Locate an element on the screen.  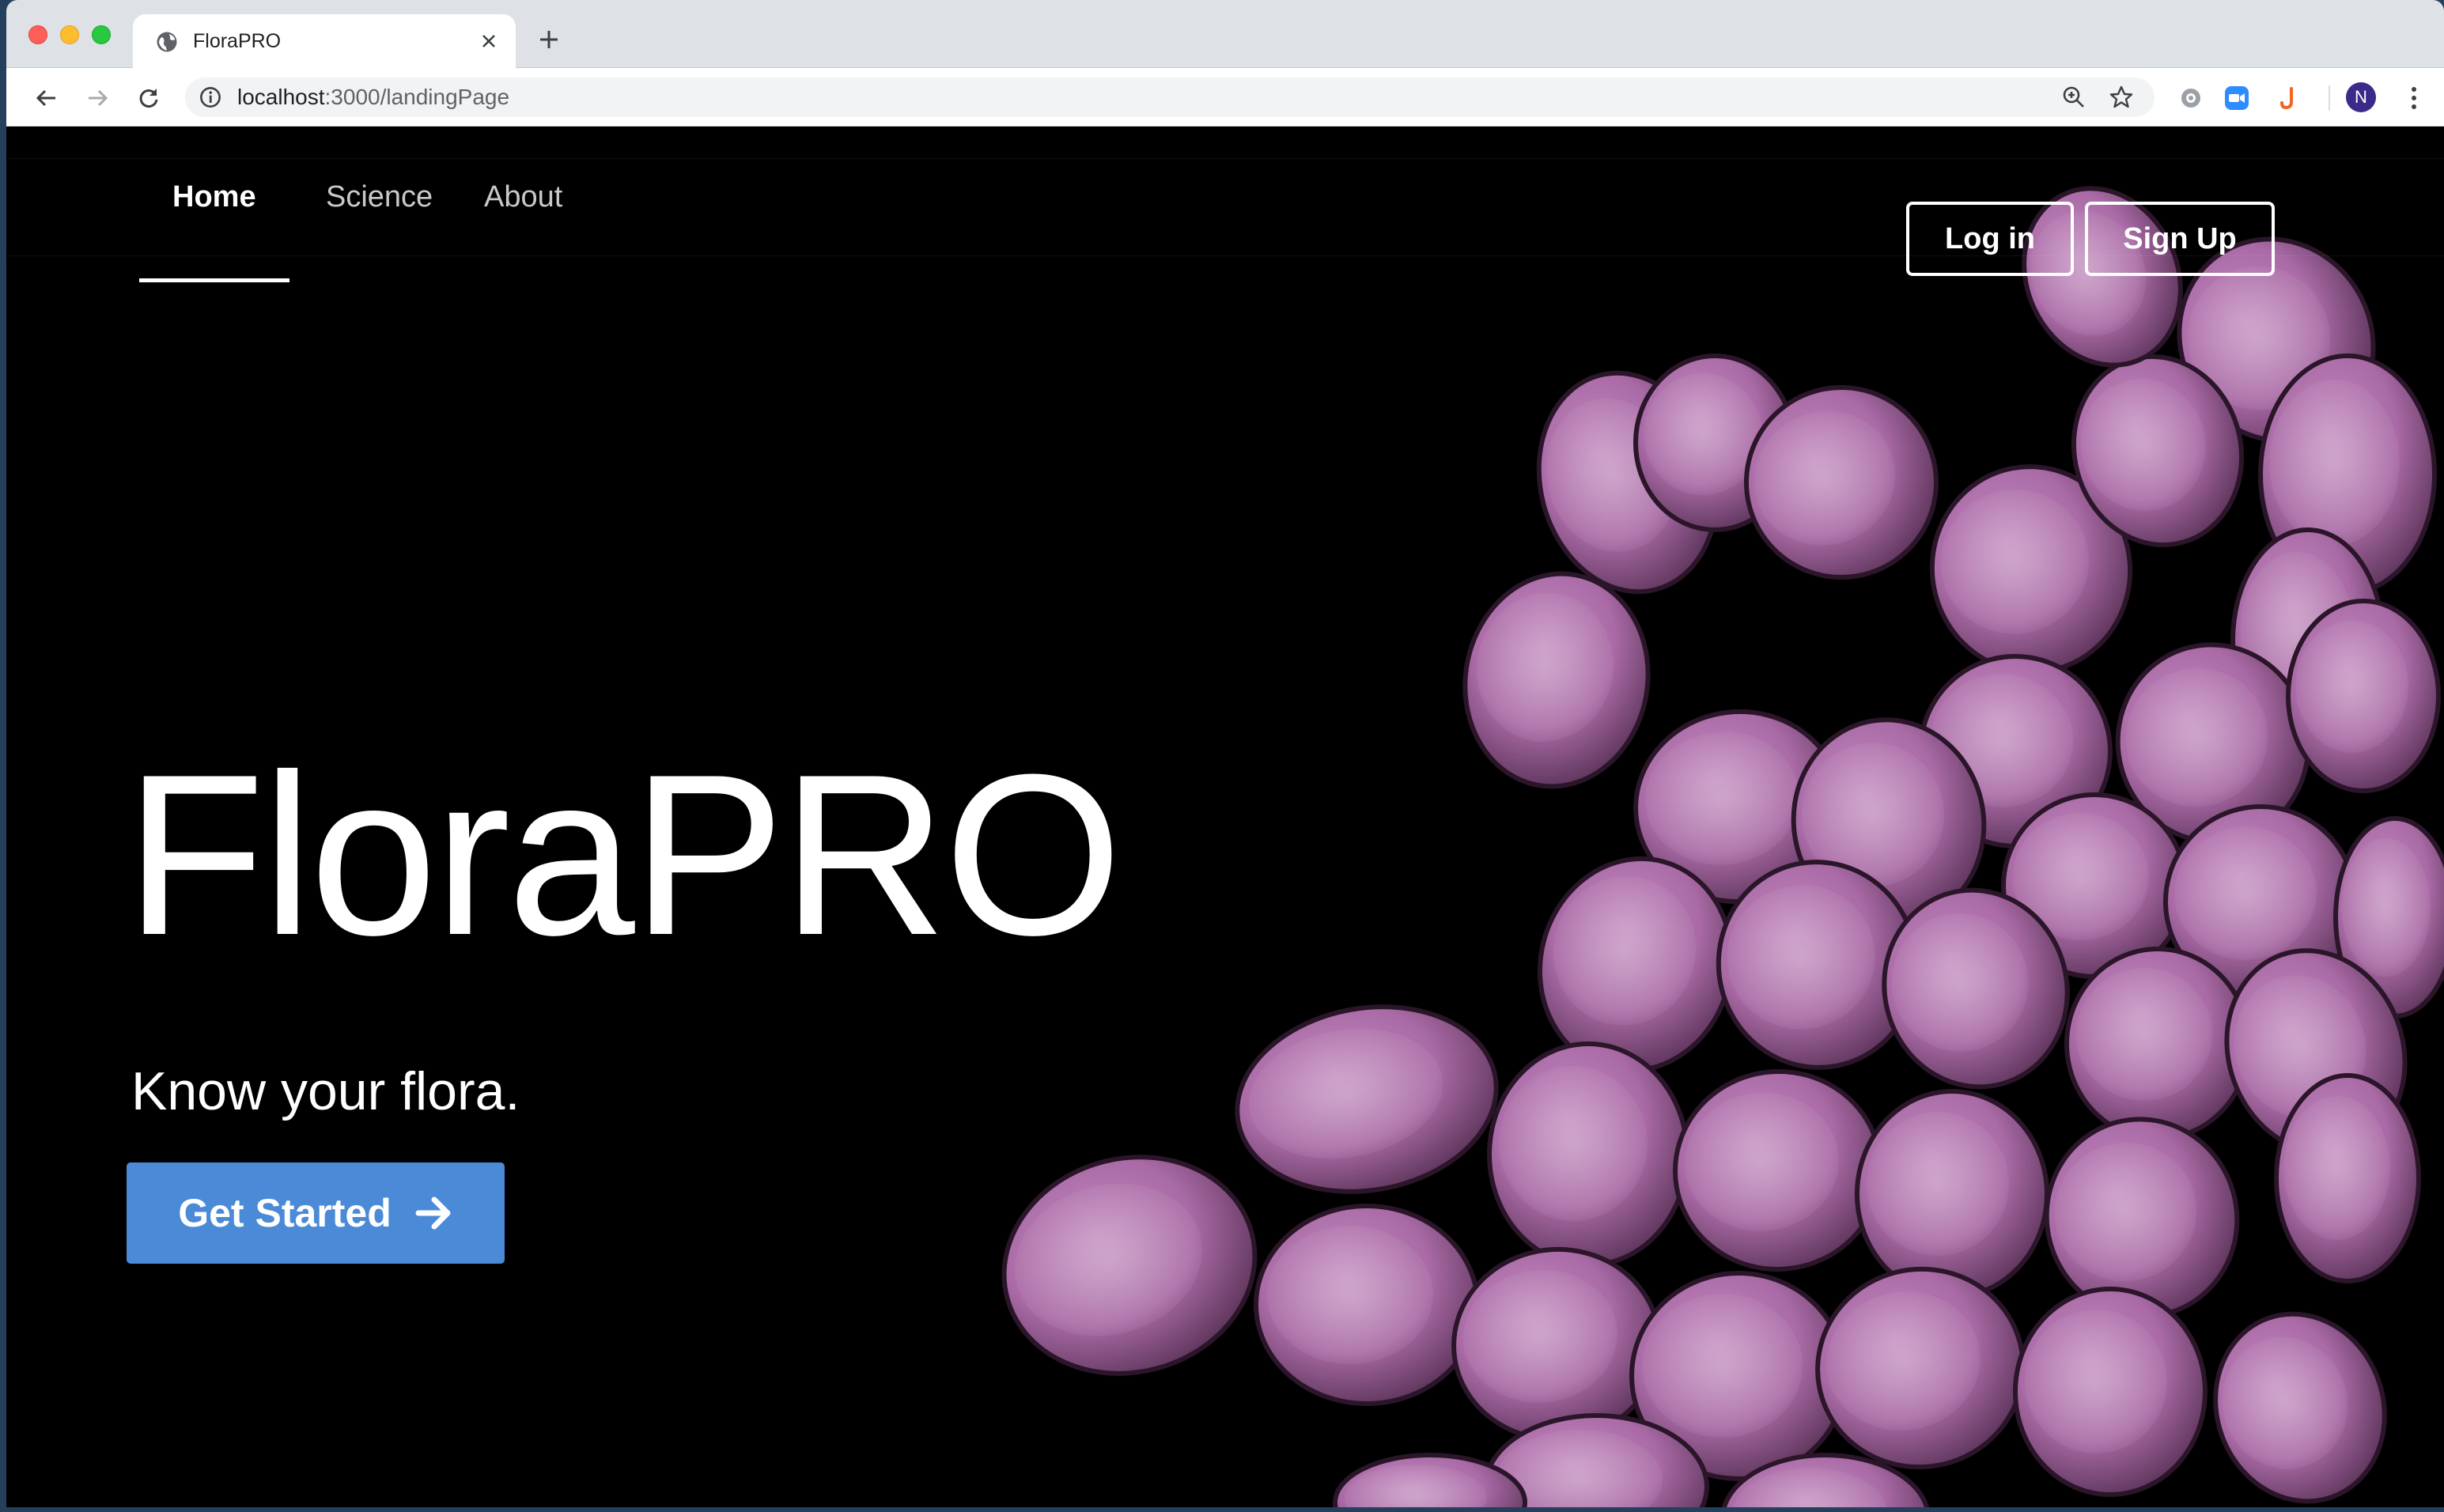
hero-title: FloraPRO is located at coordinates (623, 855).